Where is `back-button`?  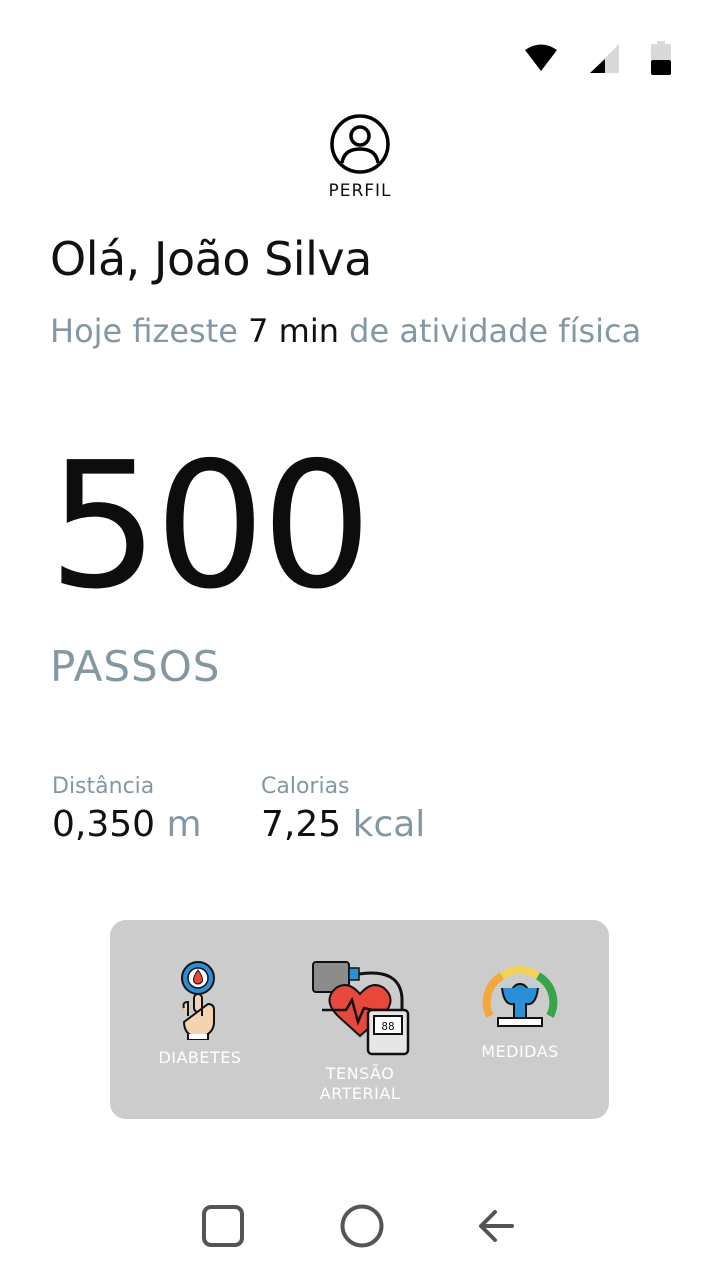 back-button is located at coordinates (496, 1226).